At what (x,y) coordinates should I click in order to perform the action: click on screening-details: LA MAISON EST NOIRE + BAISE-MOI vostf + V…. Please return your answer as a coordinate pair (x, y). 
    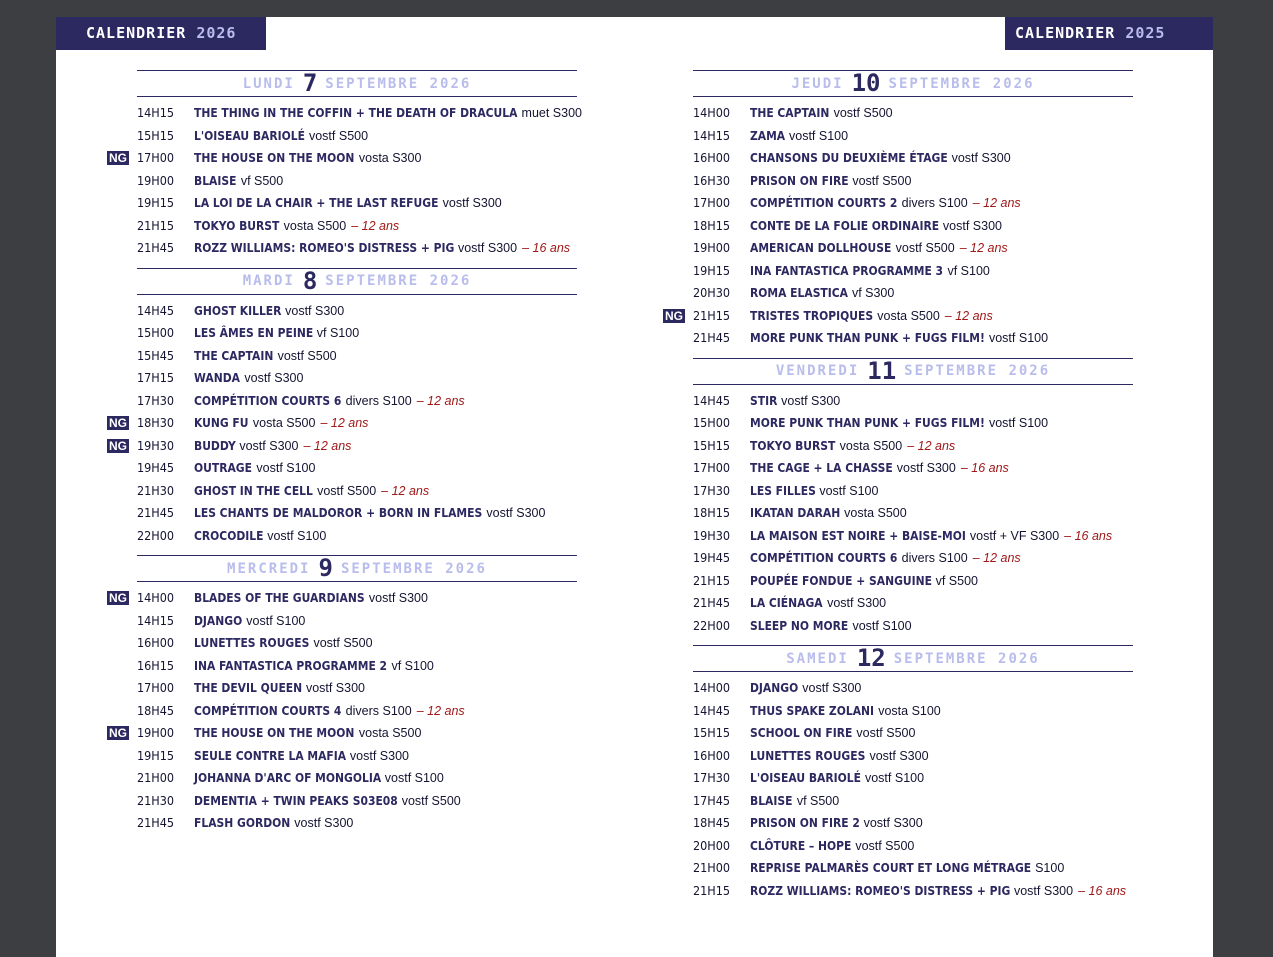
    Looking at the image, I should click on (931, 536).